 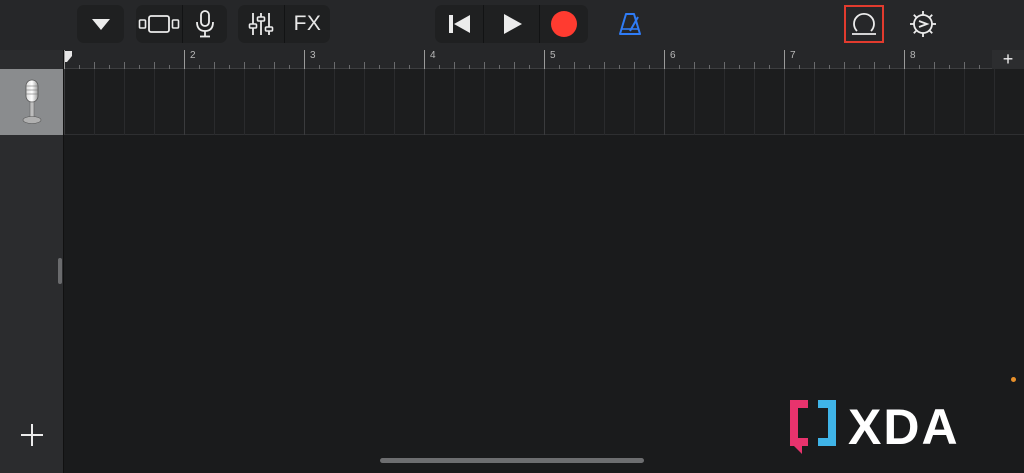 I want to click on resize-handle, so click(x=60, y=271).